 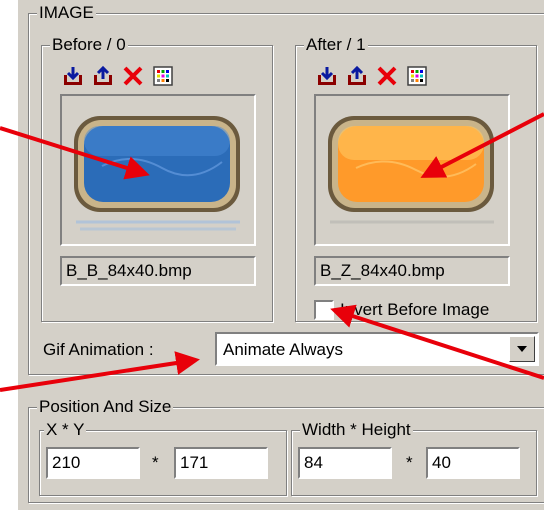 What do you see at coordinates (377, 349) in the screenshot?
I see `gif-animation-select: Animate Always` at bounding box center [377, 349].